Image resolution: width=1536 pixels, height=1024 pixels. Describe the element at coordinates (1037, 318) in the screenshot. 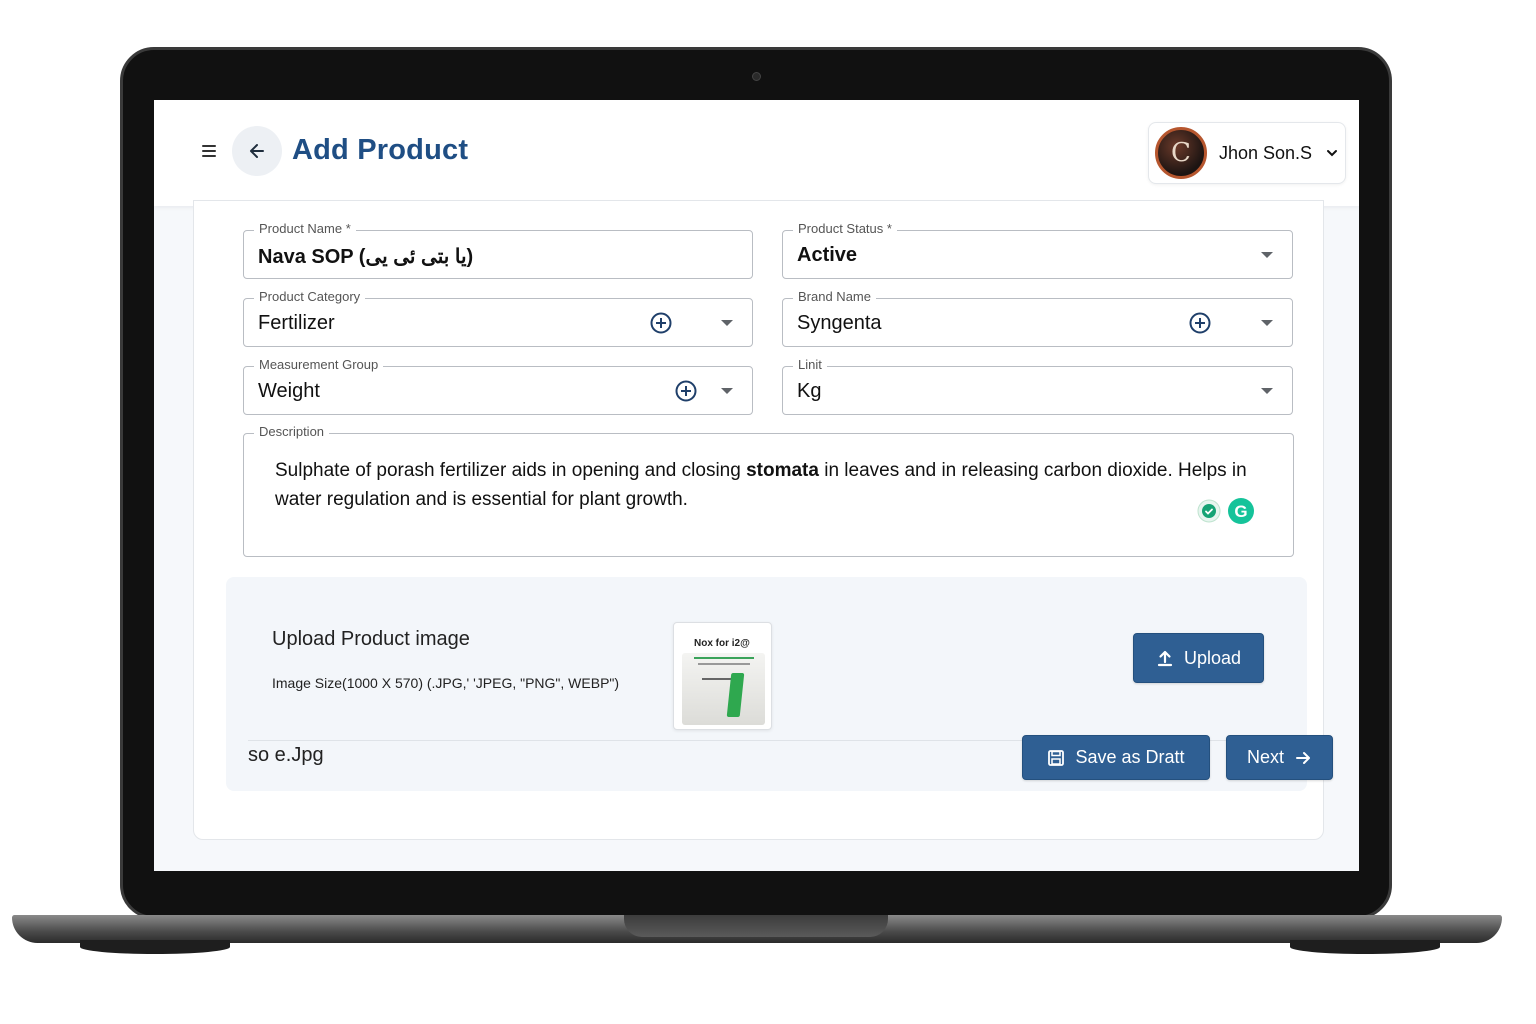

I see `brand-name-select: Brand Name Syngenta` at that location.